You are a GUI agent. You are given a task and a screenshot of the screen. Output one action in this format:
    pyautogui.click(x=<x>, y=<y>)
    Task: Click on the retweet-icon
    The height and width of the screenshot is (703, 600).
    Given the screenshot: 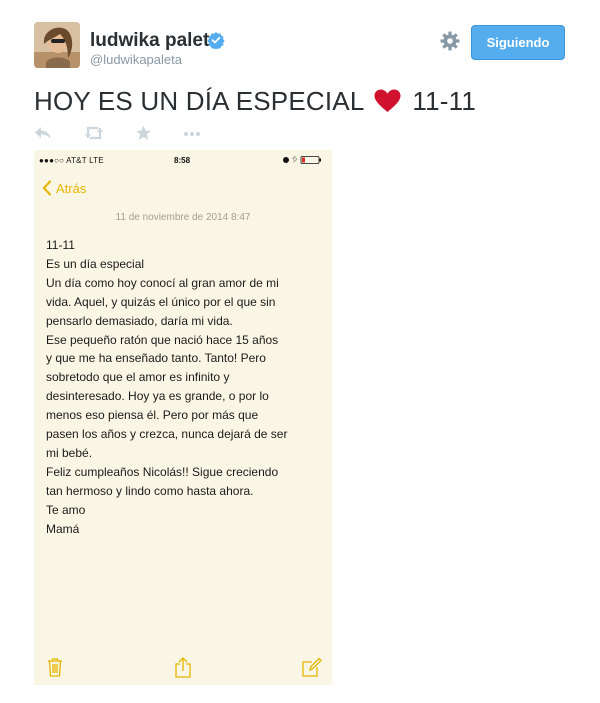 What is the action you would take?
    pyautogui.click(x=94, y=133)
    